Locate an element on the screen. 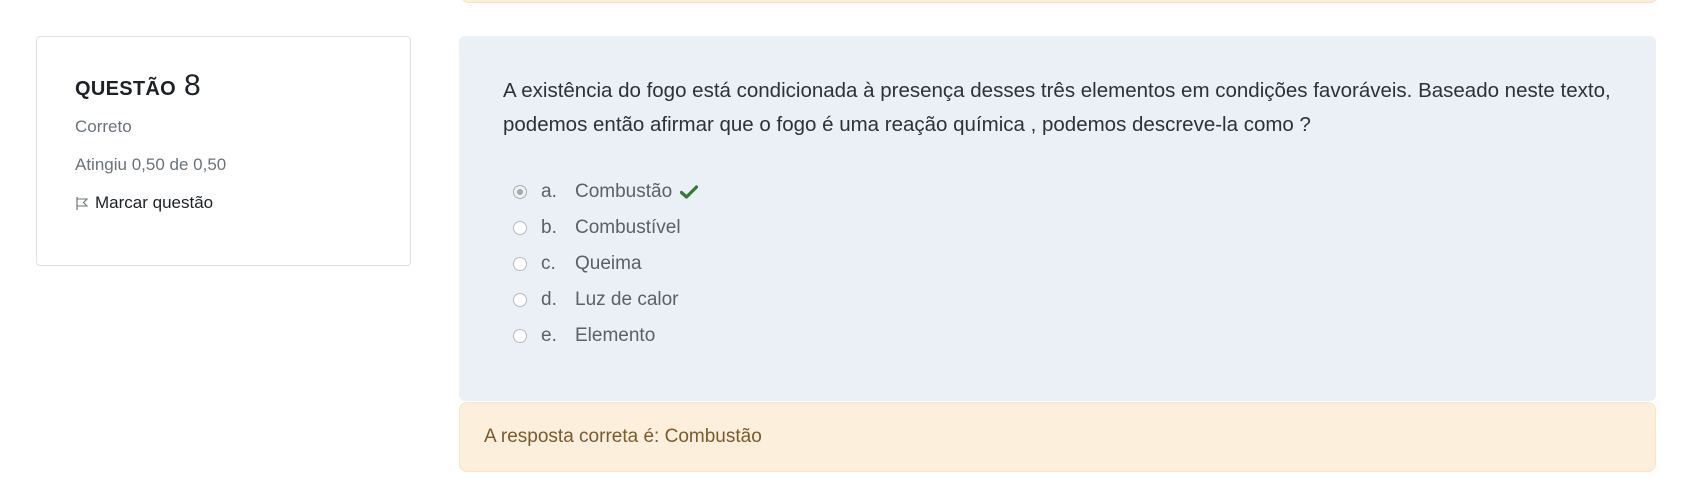 Image resolution: width=1693 pixels, height=480 pixels. answer-option: a. Combustão is located at coordinates (1062, 192).